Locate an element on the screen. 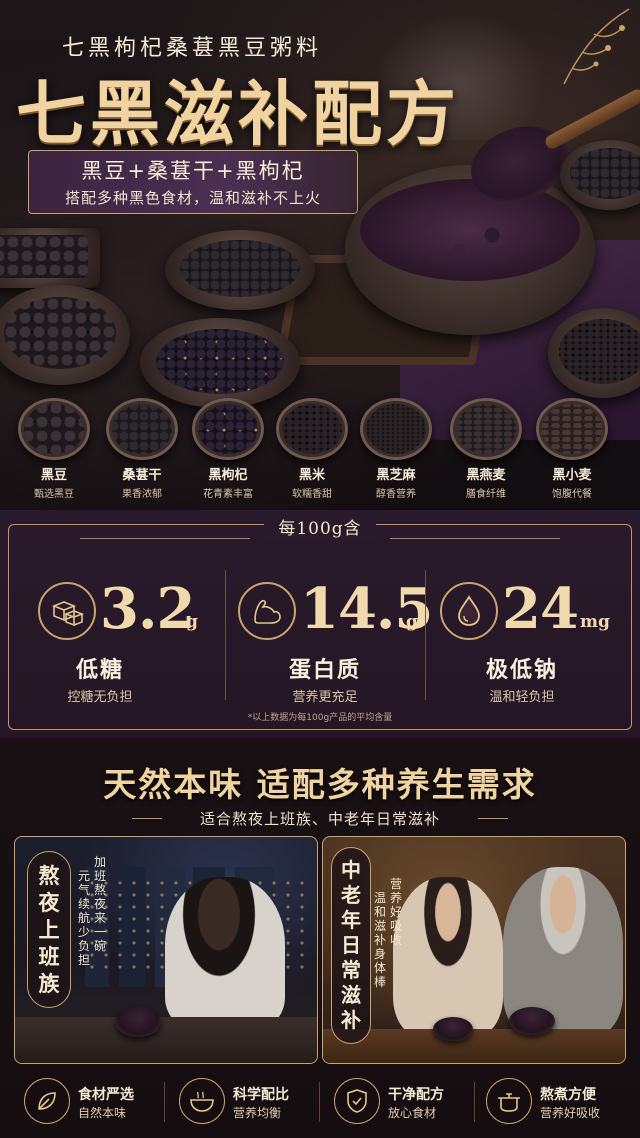 The height and width of the screenshot is (1138, 640). feature-sub: 营养均衡 is located at coordinates (257, 1113).